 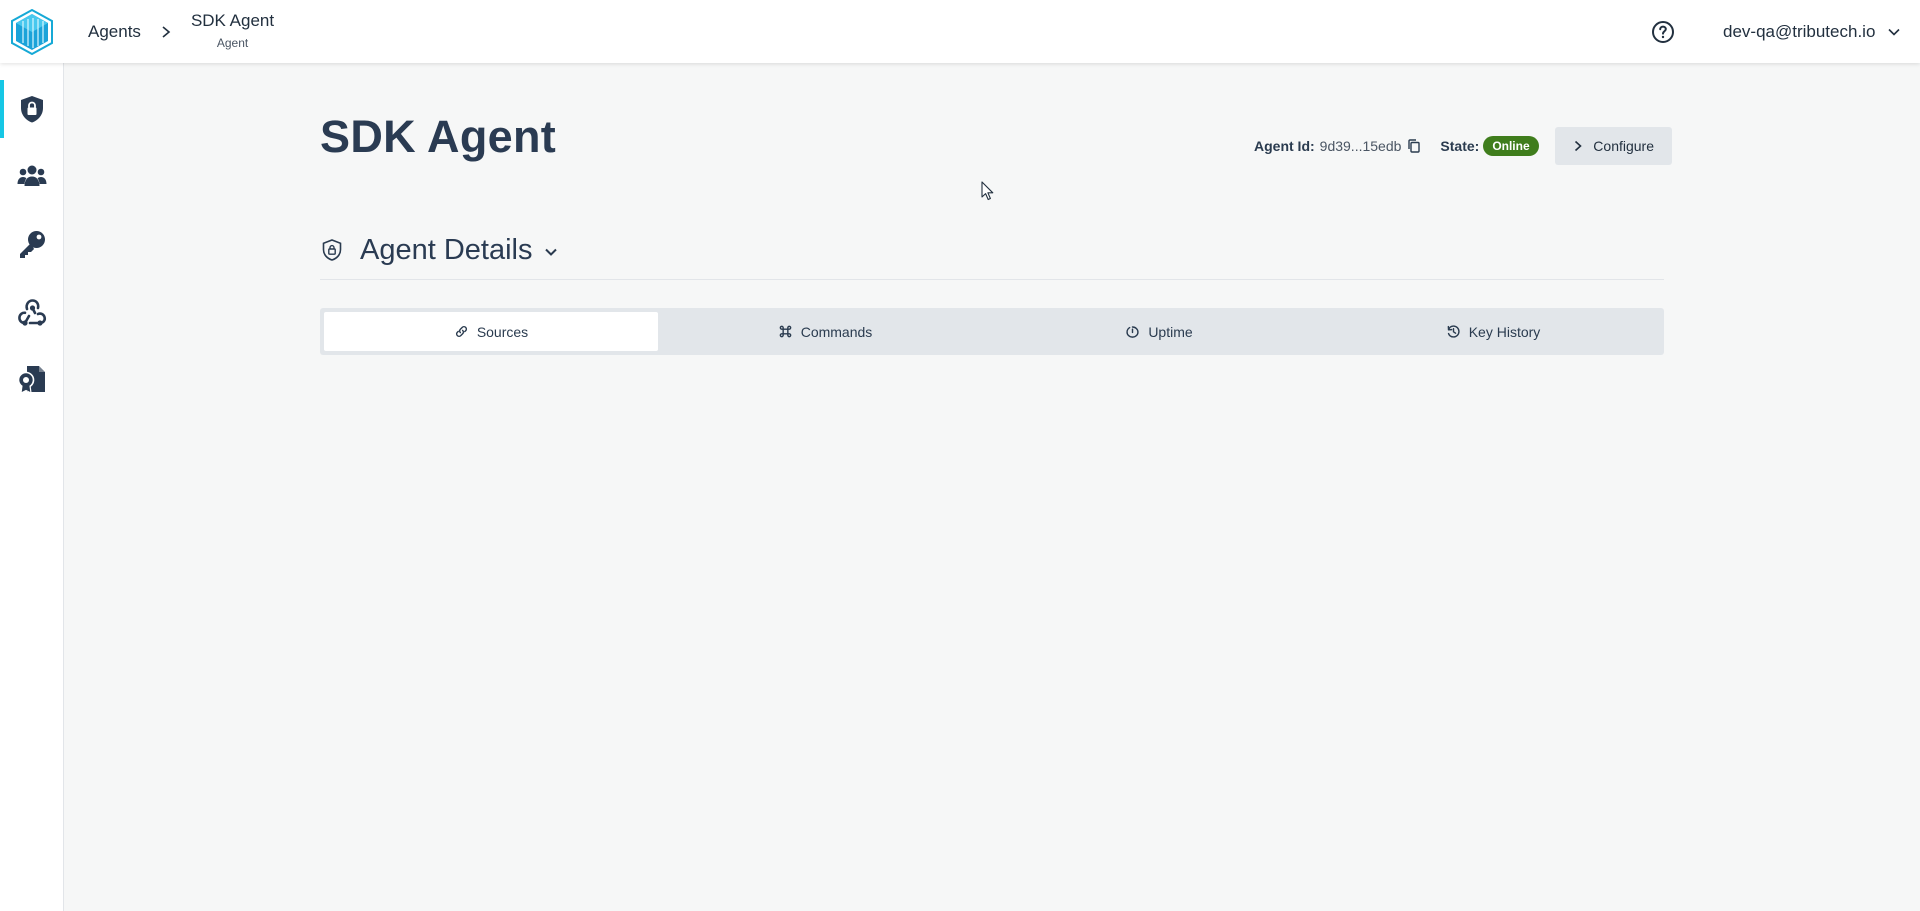 What do you see at coordinates (1170, 331) in the screenshot?
I see `tab-uptime-label: Uptime` at bounding box center [1170, 331].